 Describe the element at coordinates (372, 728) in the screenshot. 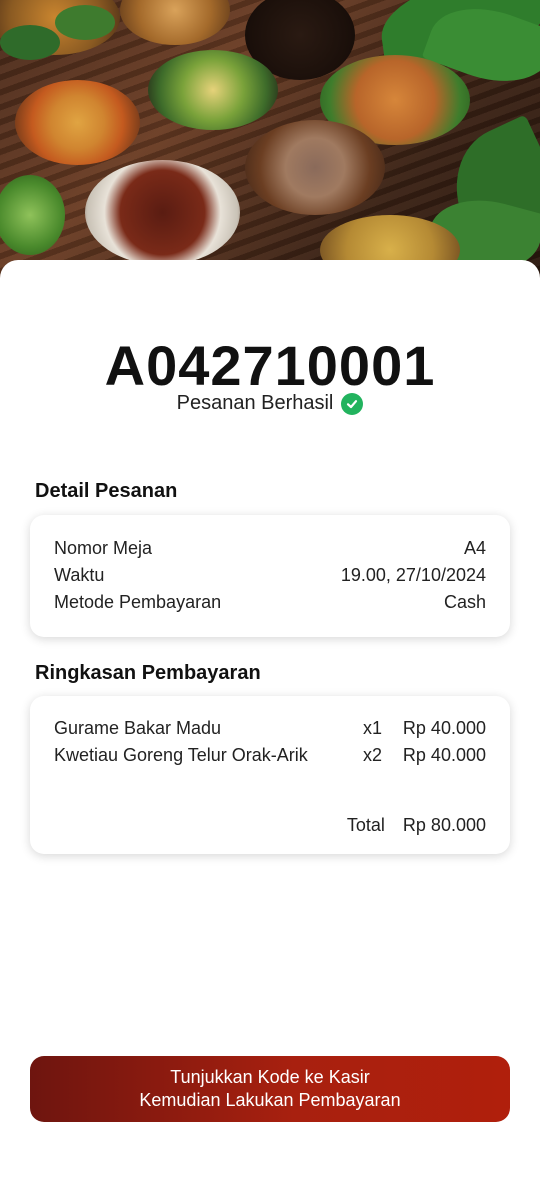

I see `item-qty: x1` at that location.